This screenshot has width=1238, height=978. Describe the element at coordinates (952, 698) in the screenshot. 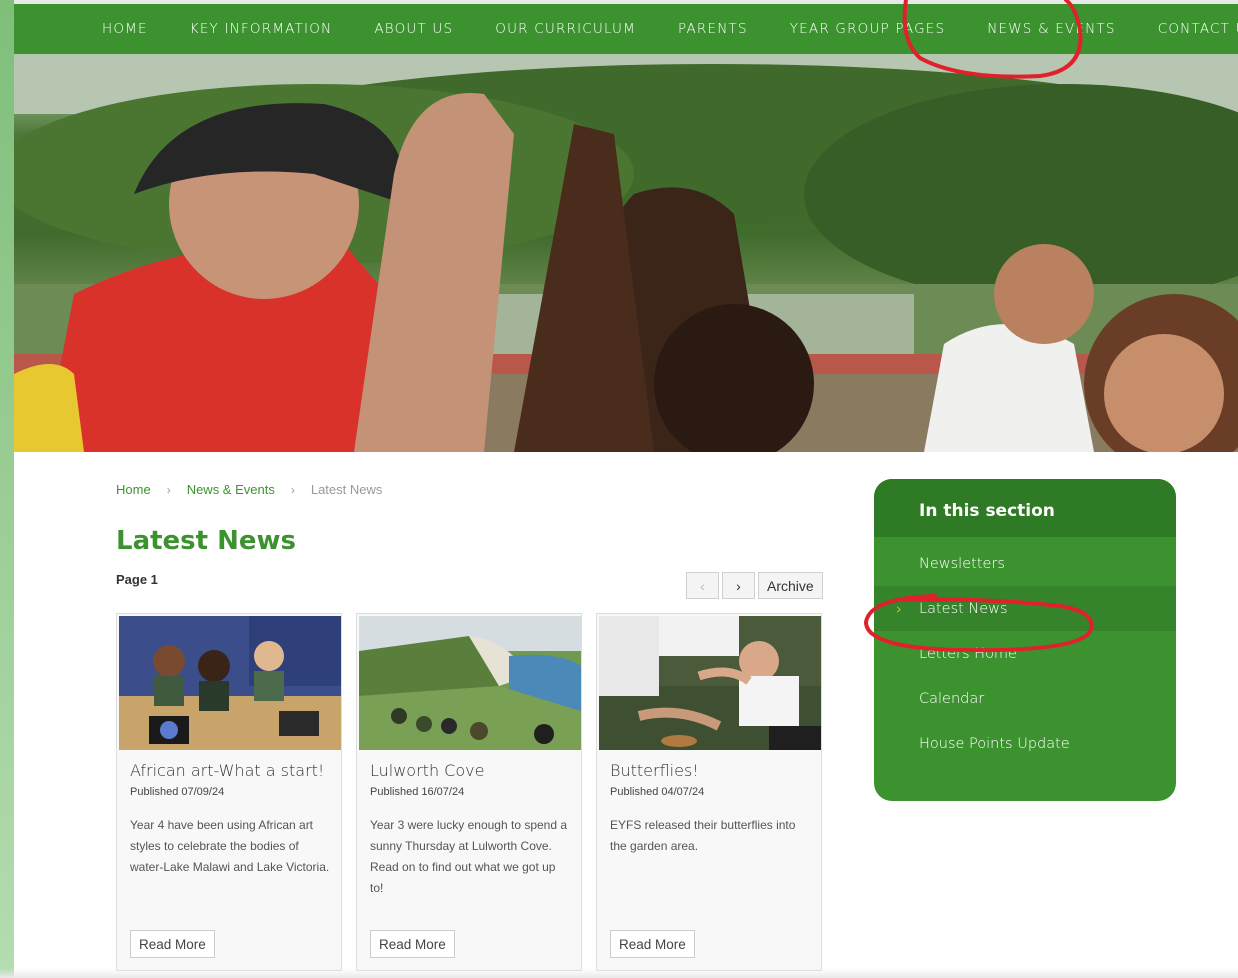

I see `sidebar-item-label: Calendar` at that location.